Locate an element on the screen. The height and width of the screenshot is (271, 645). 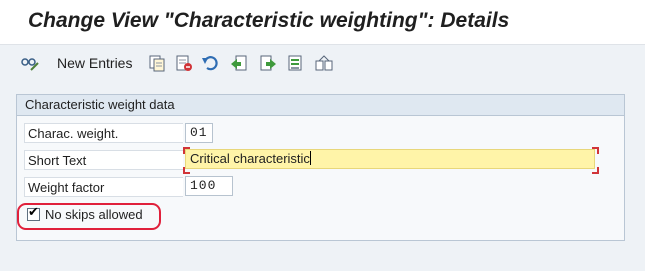
weight-factor-field: 100 is located at coordinates (209, 186).